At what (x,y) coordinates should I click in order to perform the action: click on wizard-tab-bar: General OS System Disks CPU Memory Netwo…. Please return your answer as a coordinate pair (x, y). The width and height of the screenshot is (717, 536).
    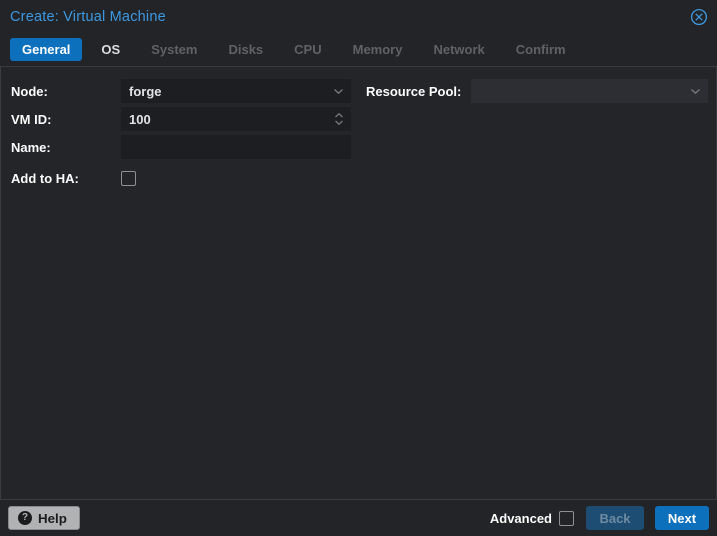
    Looking at the image, I should click on (358, 49).